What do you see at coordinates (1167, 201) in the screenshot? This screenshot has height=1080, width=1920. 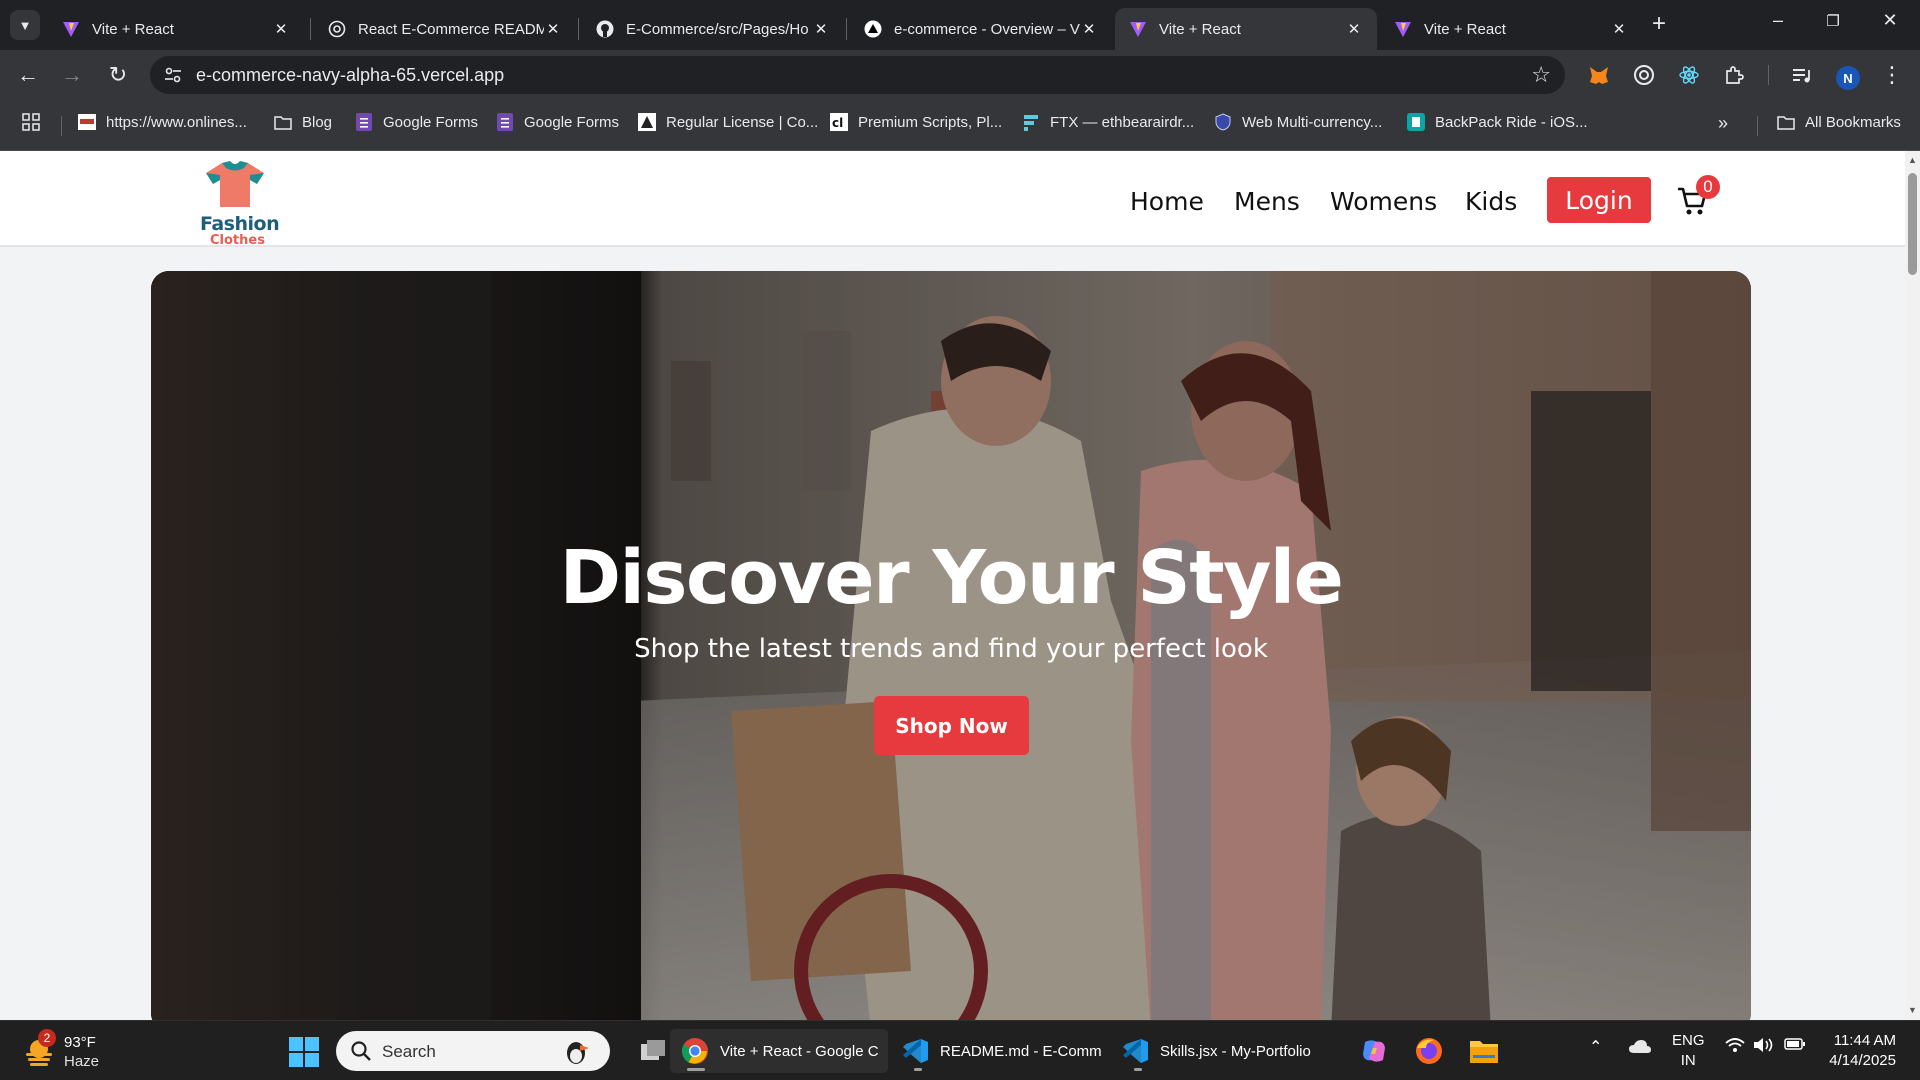 I see `nav-link-home: Home` at bounding box center [1167, 201].